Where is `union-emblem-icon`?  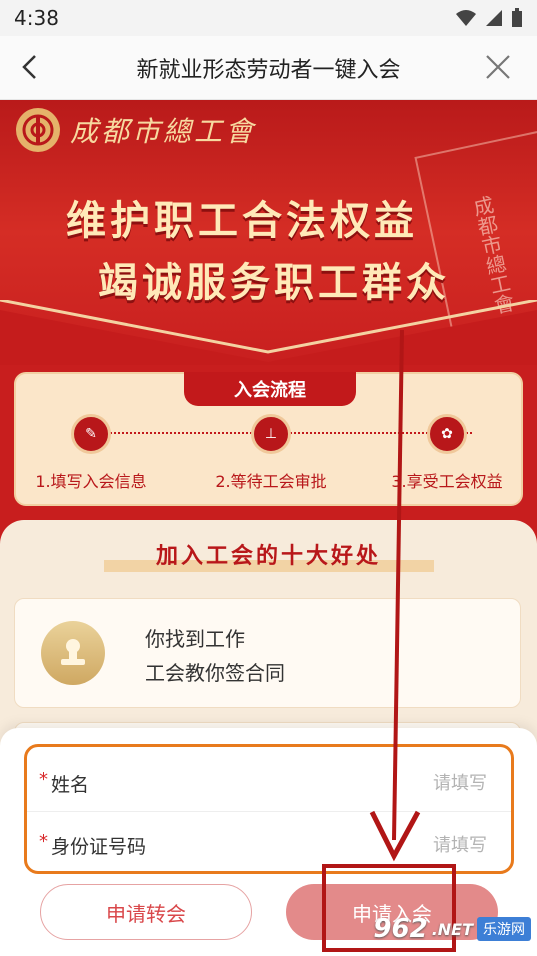 union-emblem-icon is located at coordinates (38, 130).